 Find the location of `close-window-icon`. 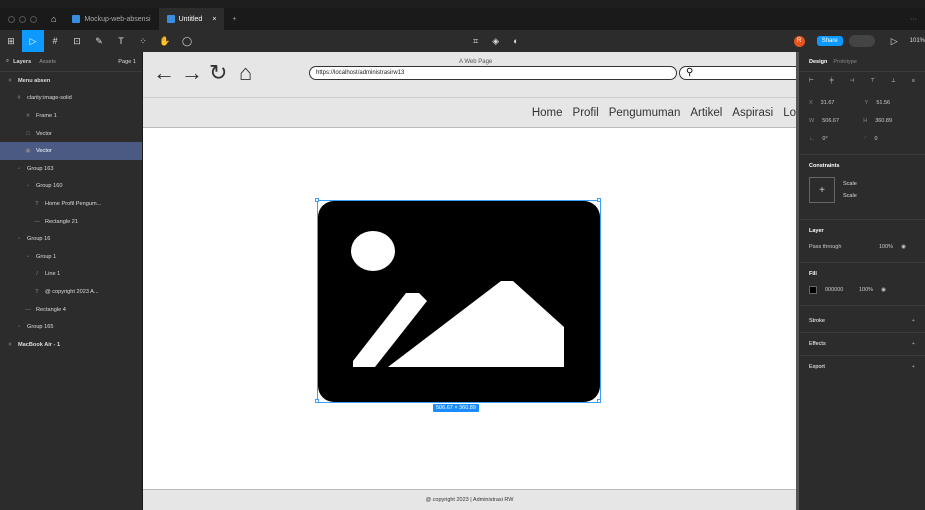

close-window-icon is located at coordinates (11, 19).